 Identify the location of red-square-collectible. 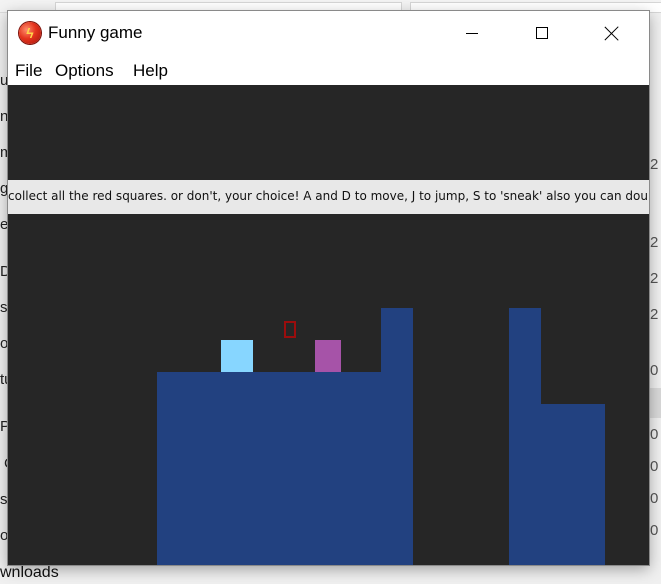
(290, 329).